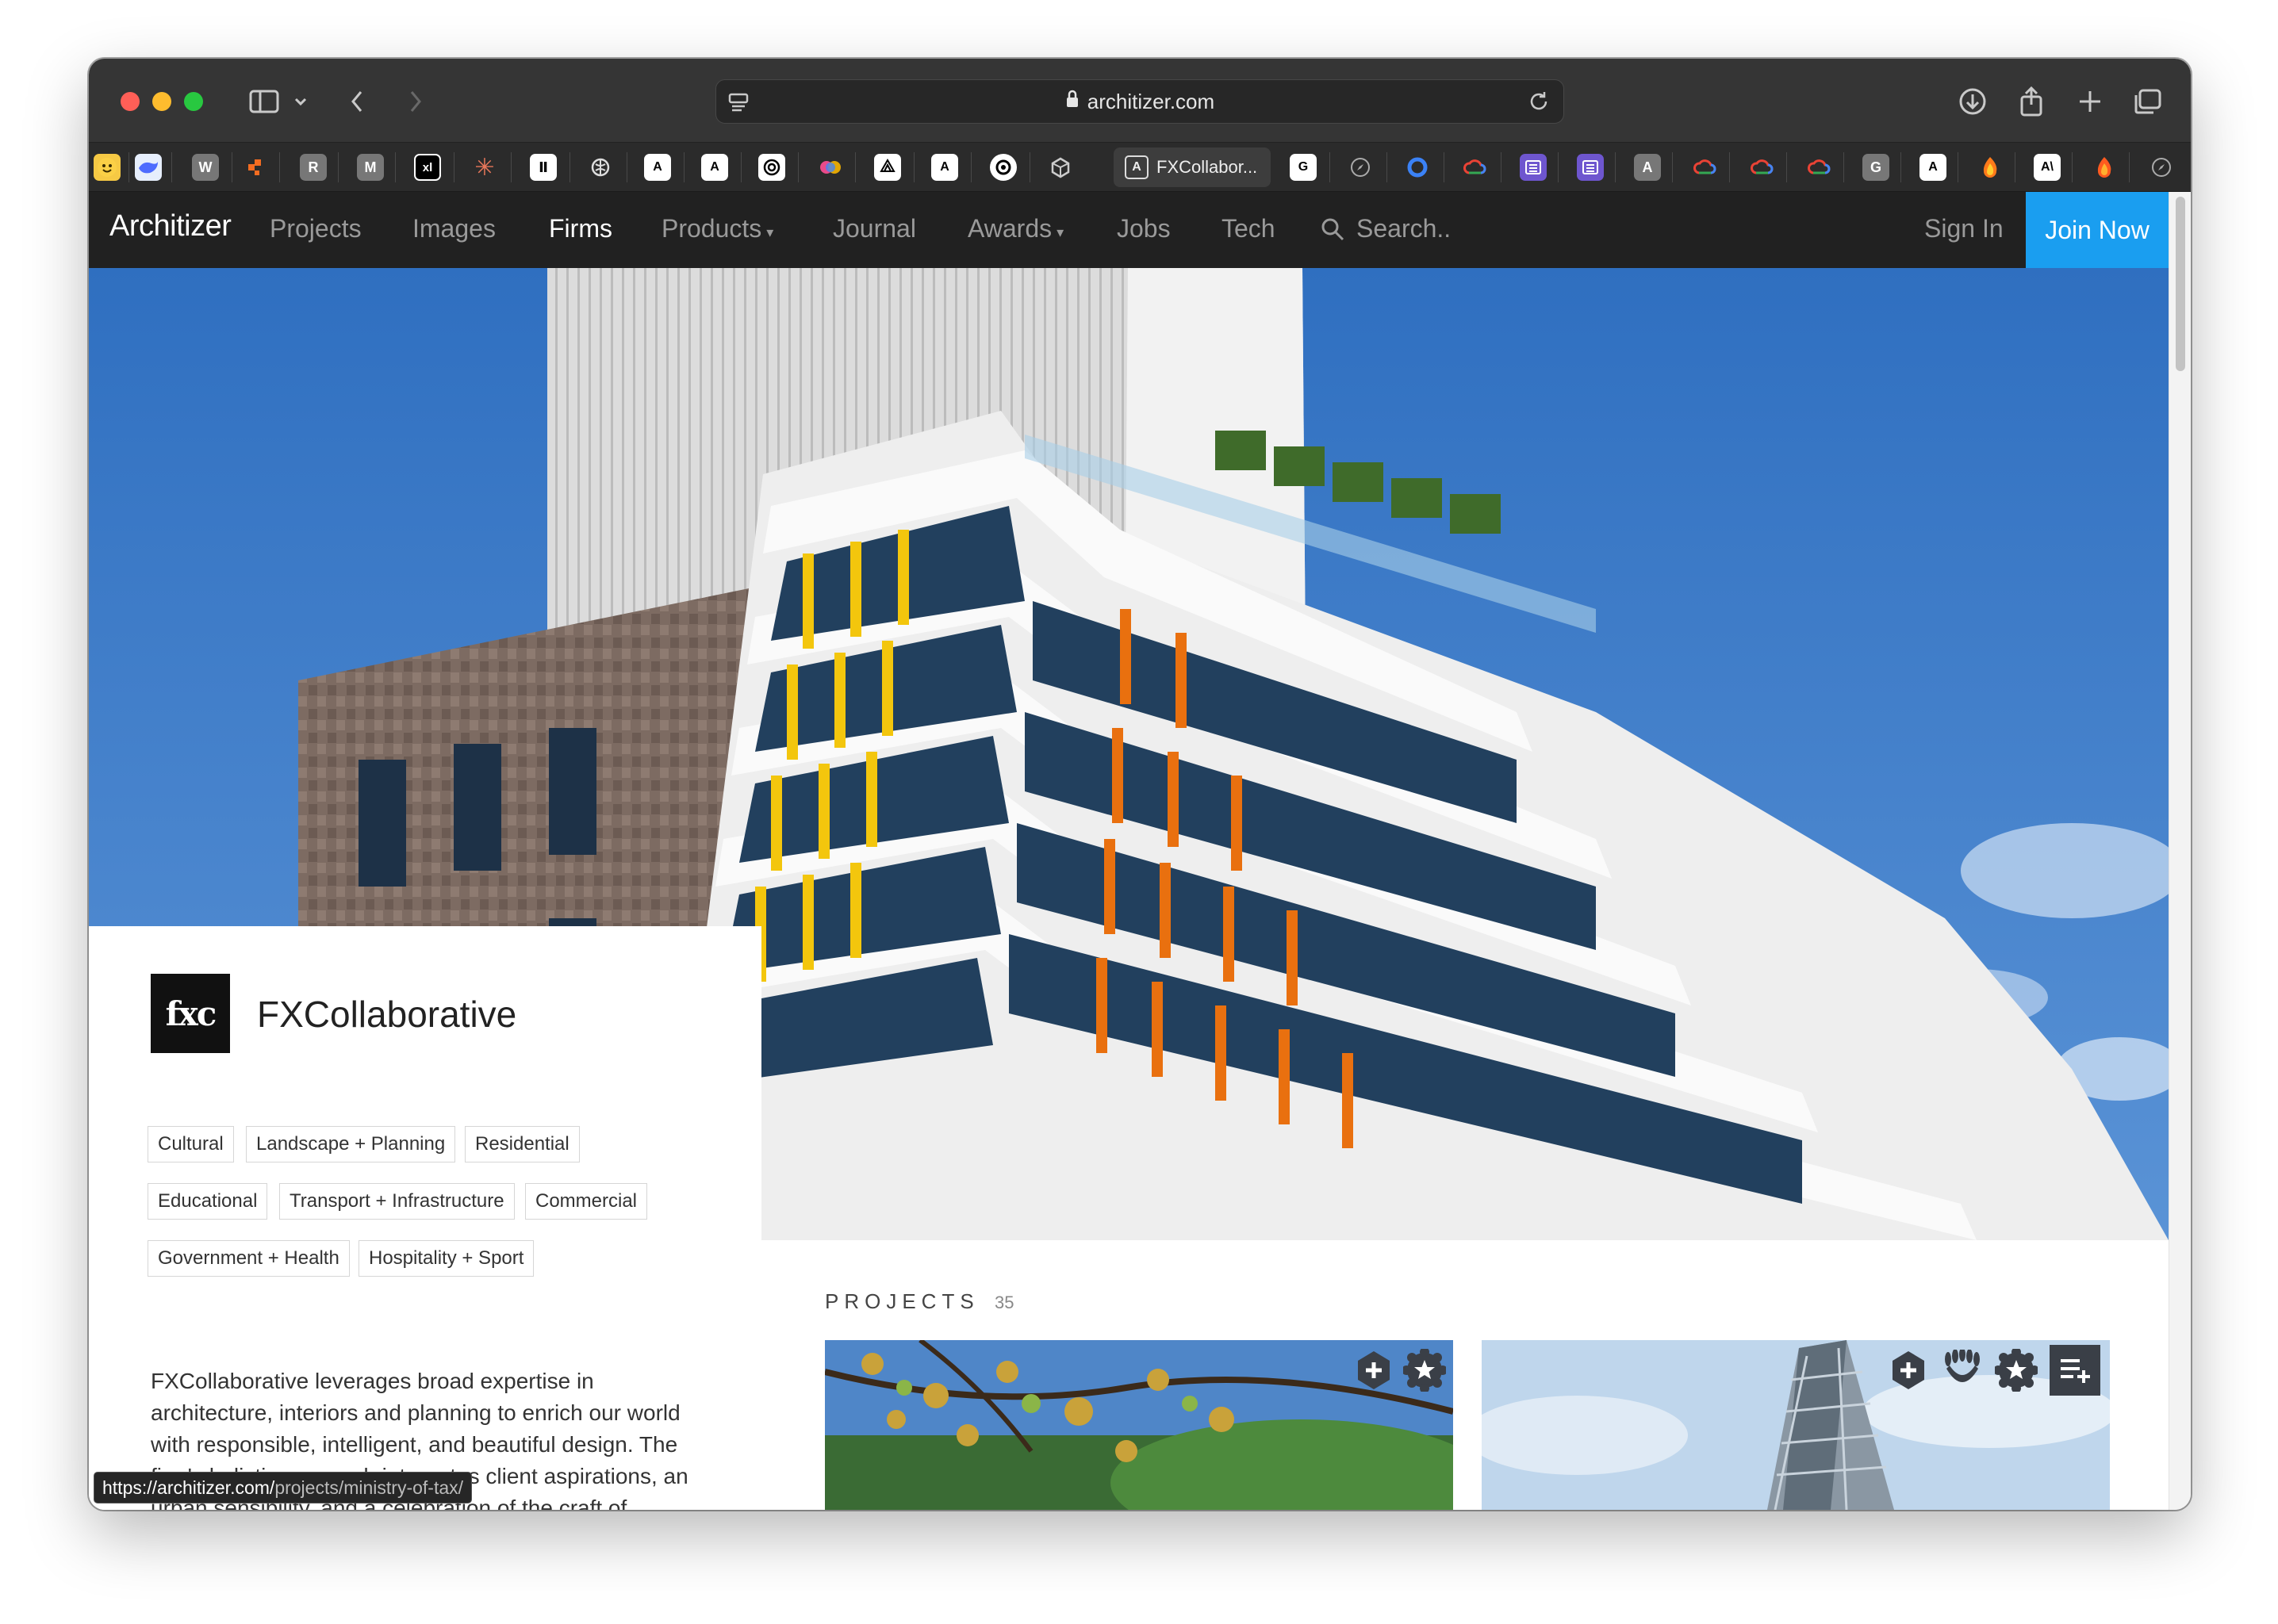 The height and width of the screenshot is (1624, 2278). I want to click on address-bar: architizer.com, so click(1139, 101).